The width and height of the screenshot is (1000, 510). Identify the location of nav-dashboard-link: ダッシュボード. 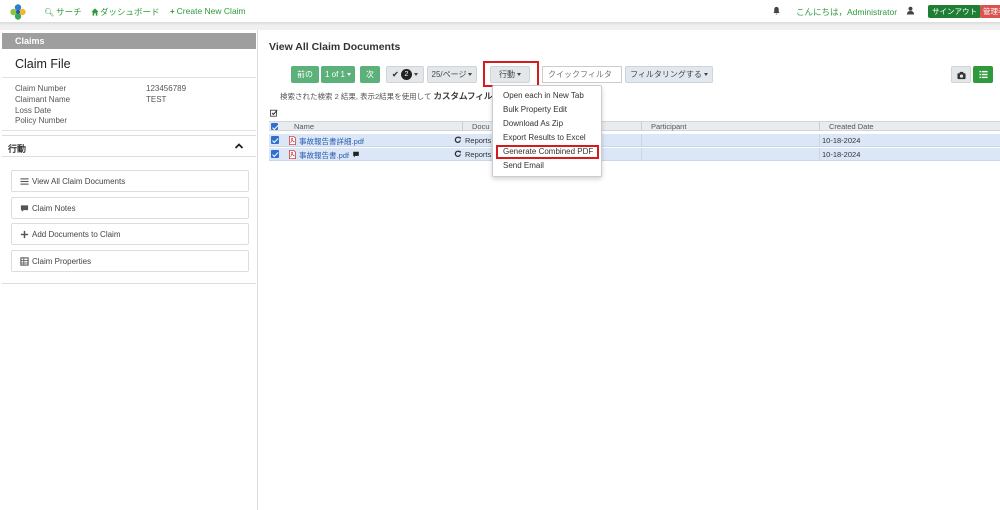
(125, 12).